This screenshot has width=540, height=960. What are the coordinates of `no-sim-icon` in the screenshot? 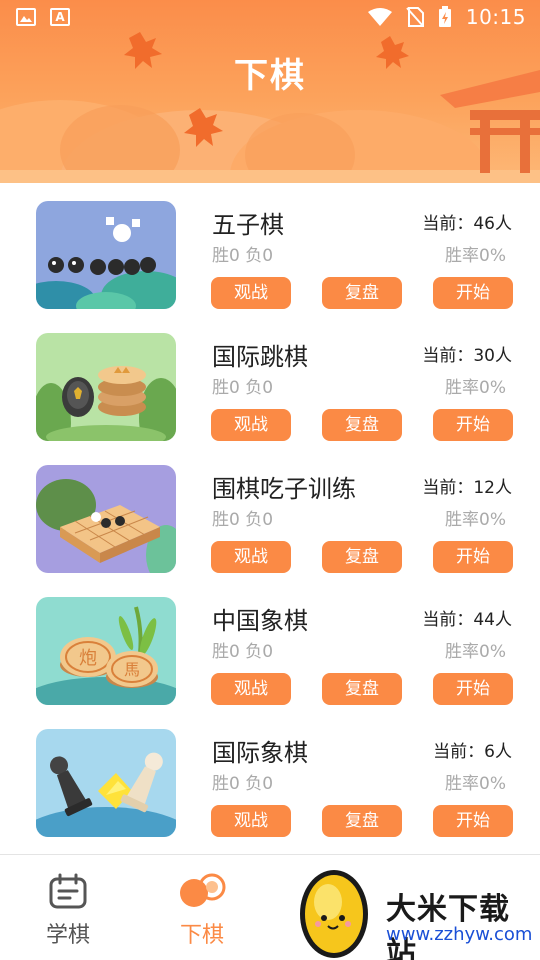 It's located at (415, 17).